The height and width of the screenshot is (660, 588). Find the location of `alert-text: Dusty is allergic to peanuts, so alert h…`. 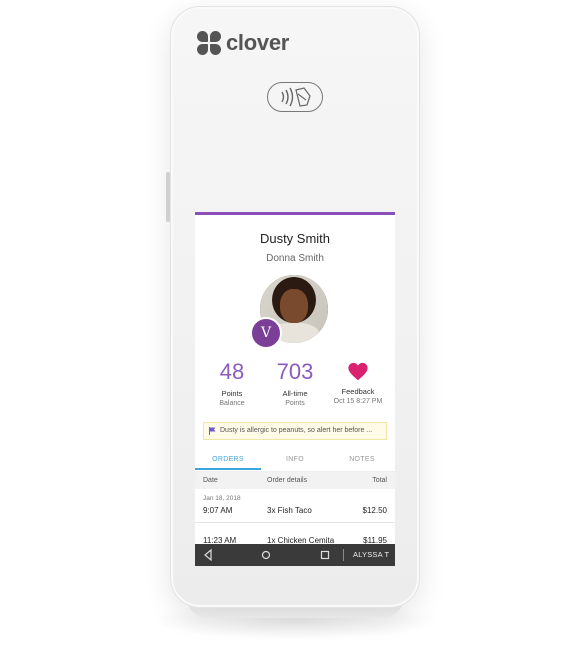

alert-text: Dusty is allergic to peanuts, so alert h… is located at coordinates (296, 430).